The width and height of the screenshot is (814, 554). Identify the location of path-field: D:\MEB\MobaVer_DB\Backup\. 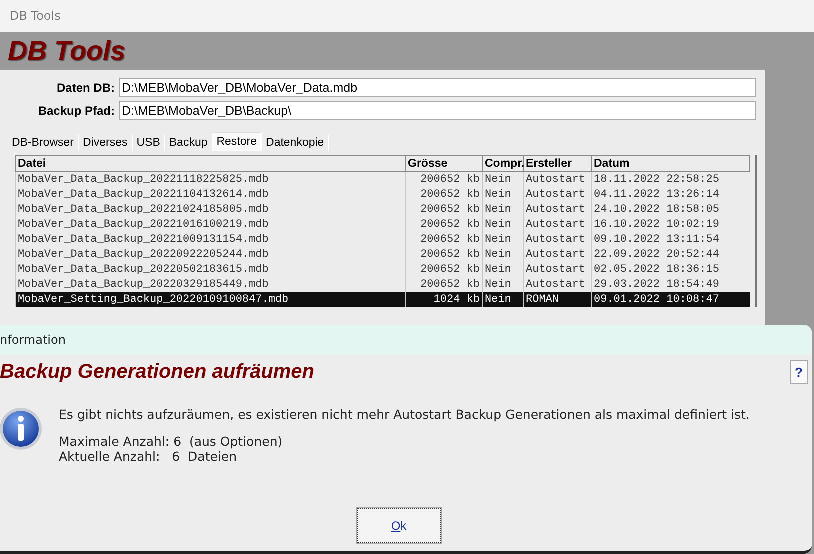
(437, 110).